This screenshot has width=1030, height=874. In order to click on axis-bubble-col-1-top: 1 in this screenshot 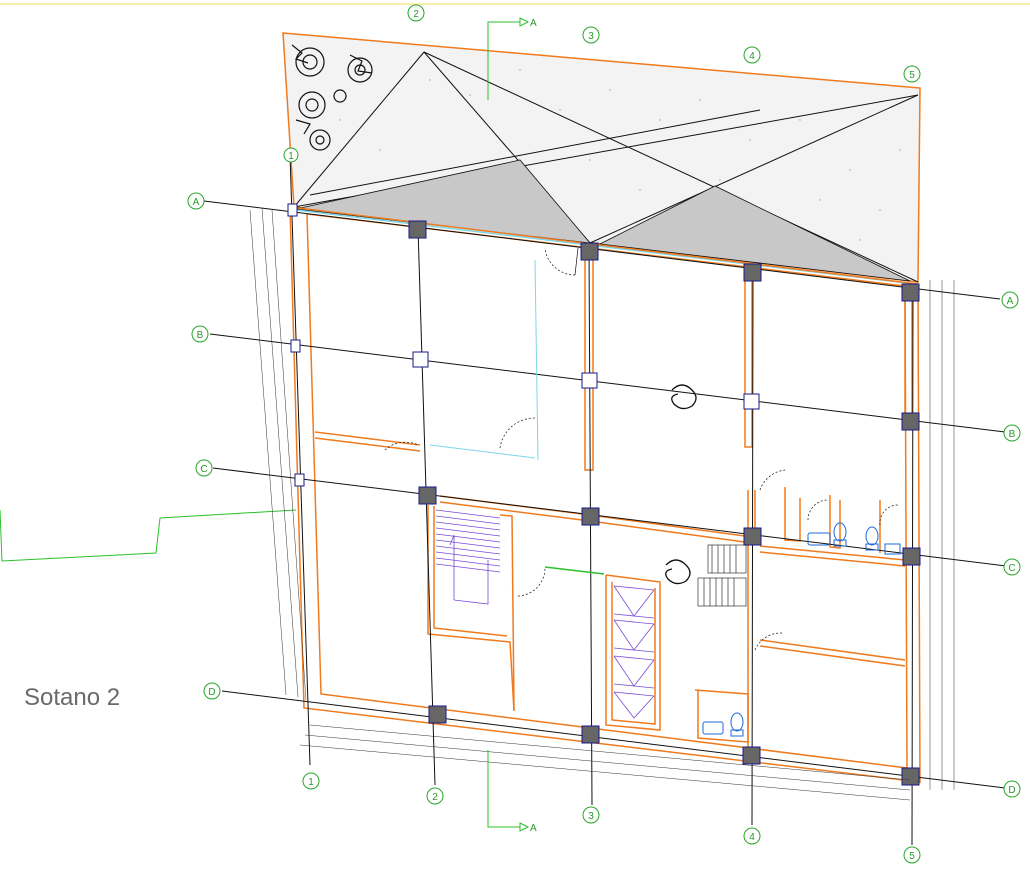, I will do `click(291, 155)`.